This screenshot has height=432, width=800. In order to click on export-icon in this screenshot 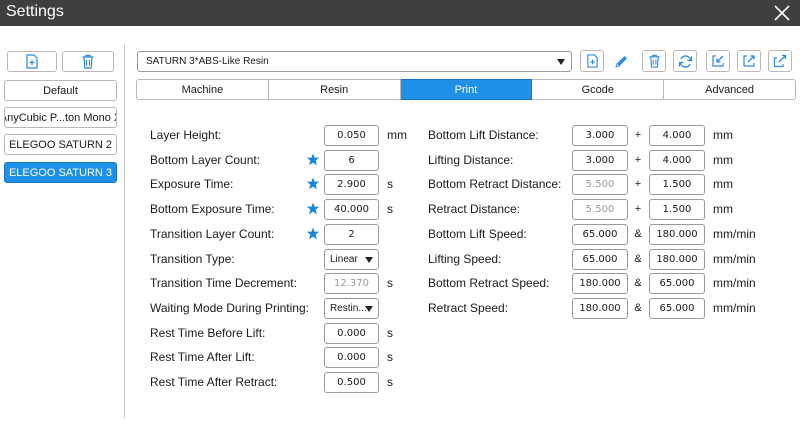, I will do `click(749, 61)`.